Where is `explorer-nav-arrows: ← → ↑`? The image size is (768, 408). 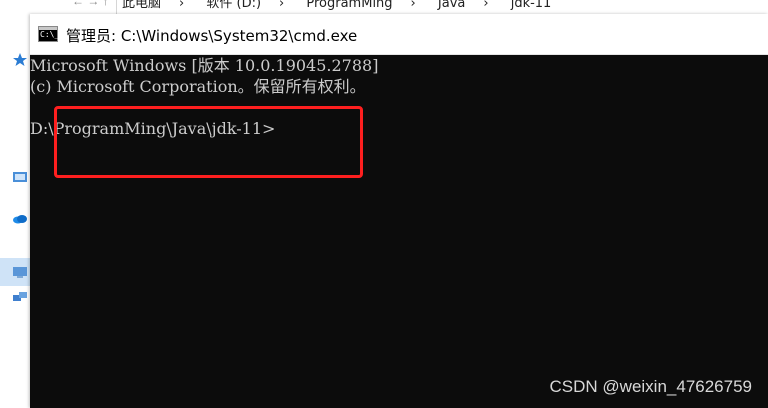 explorer-nav-arrows: ← → ↑ is located at coordinates (90, 4).